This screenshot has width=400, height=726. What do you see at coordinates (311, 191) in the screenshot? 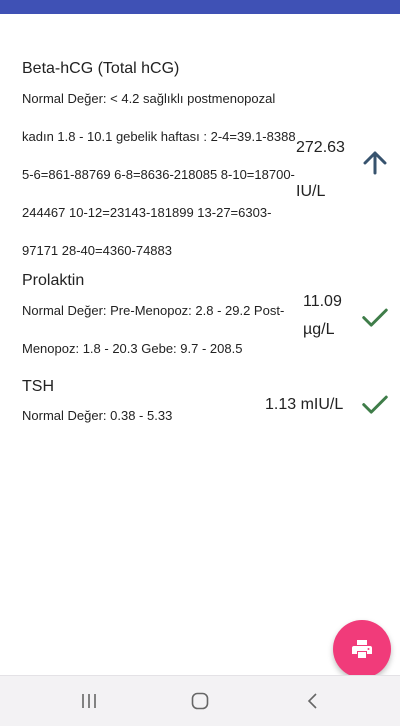
I see `test-value-unit: IU/L` at bounding box center [311, 191].